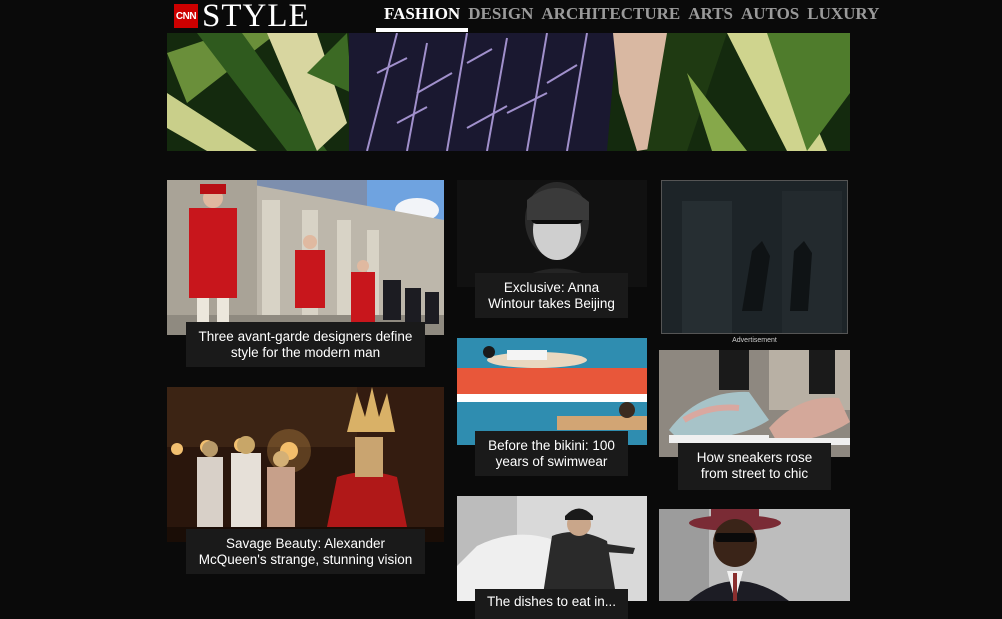 The height and width of the screenshot is (619, 1002). I want to click on story-caption-sneakers: How sneakers rose from street to chic, so click(754, 466).